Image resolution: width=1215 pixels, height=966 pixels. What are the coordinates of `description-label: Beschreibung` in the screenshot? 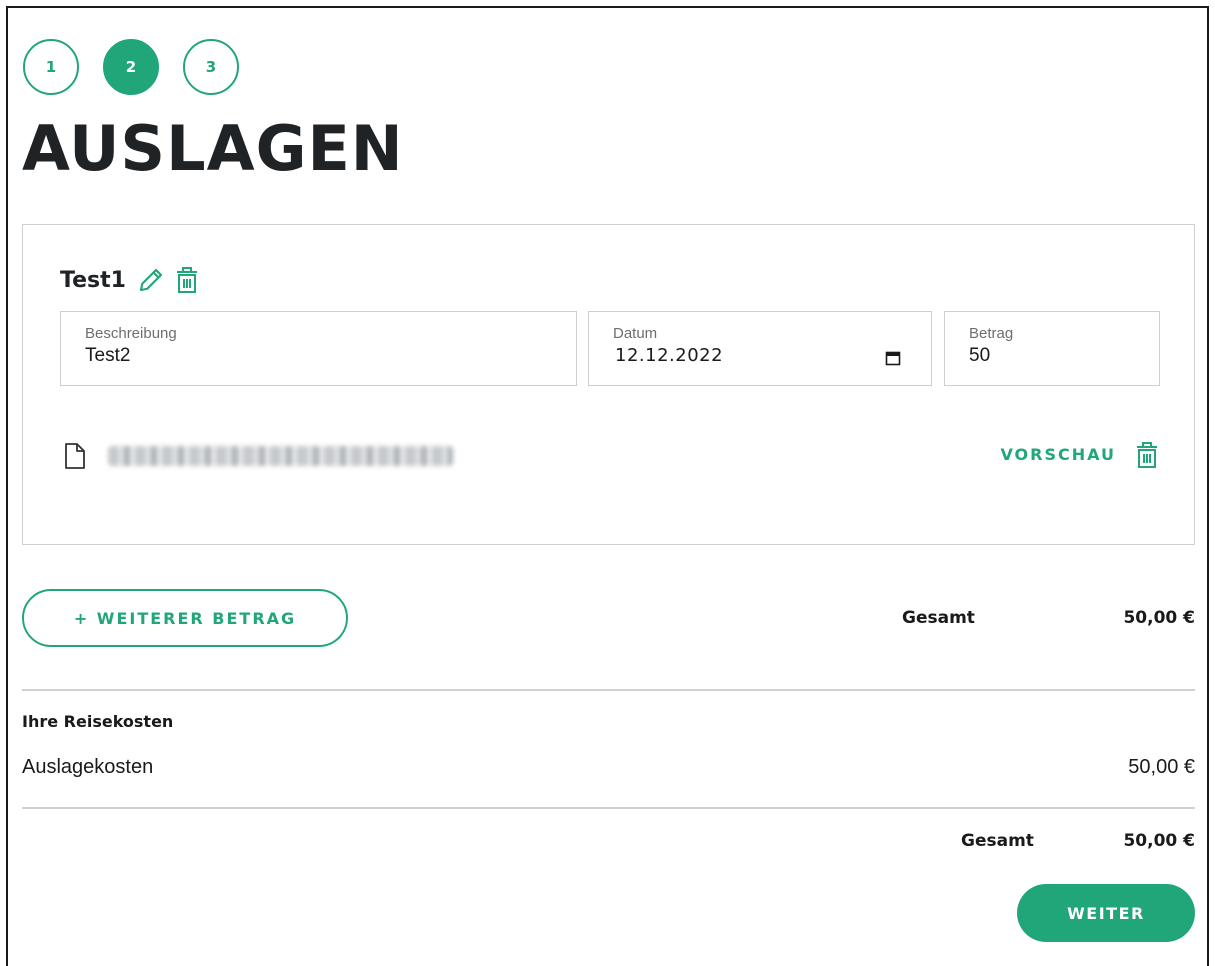 It's located at (131, 333).